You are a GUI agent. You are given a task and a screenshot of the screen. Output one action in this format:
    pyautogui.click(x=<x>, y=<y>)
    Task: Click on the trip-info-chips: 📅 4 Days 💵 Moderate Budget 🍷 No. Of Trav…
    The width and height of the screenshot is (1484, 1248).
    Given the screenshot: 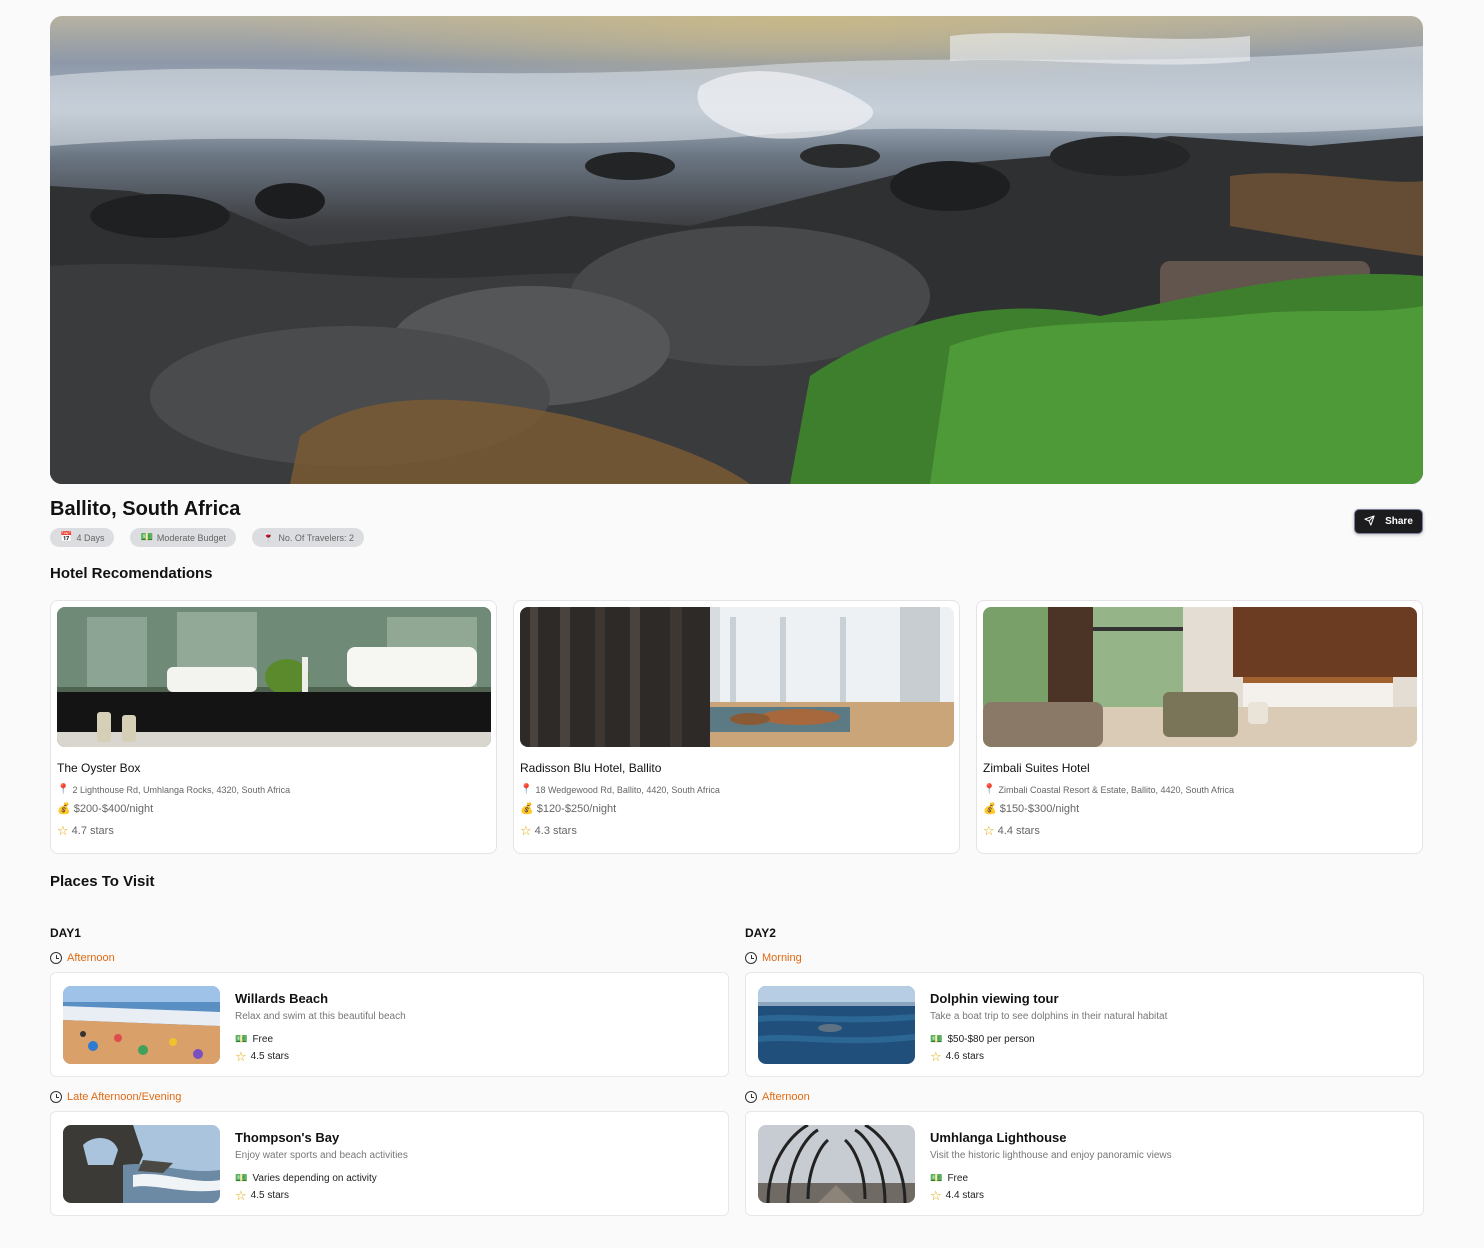 What is the action you would take?
    pyautogui.click(x=207, y=537)
    